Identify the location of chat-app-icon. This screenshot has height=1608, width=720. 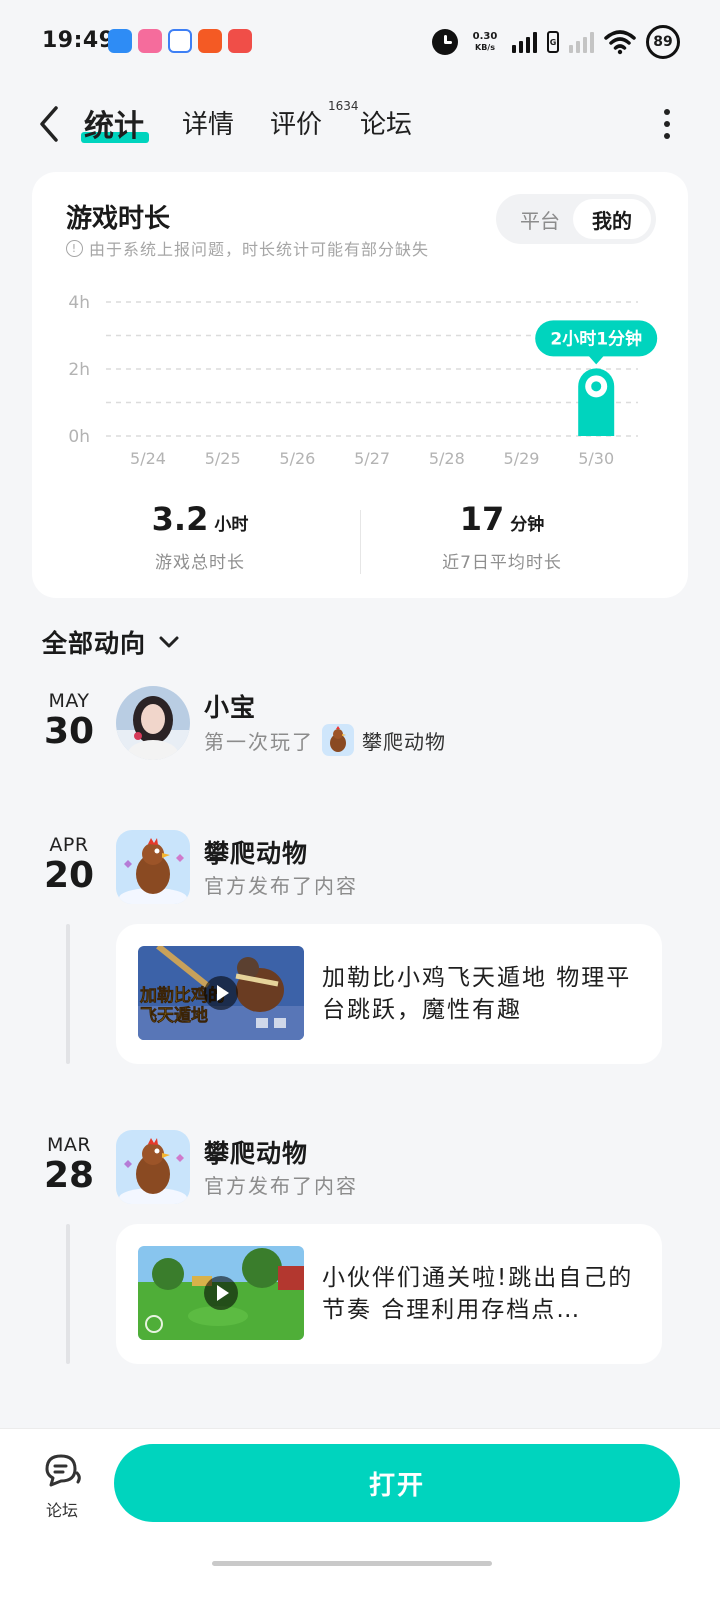
(180, 41).